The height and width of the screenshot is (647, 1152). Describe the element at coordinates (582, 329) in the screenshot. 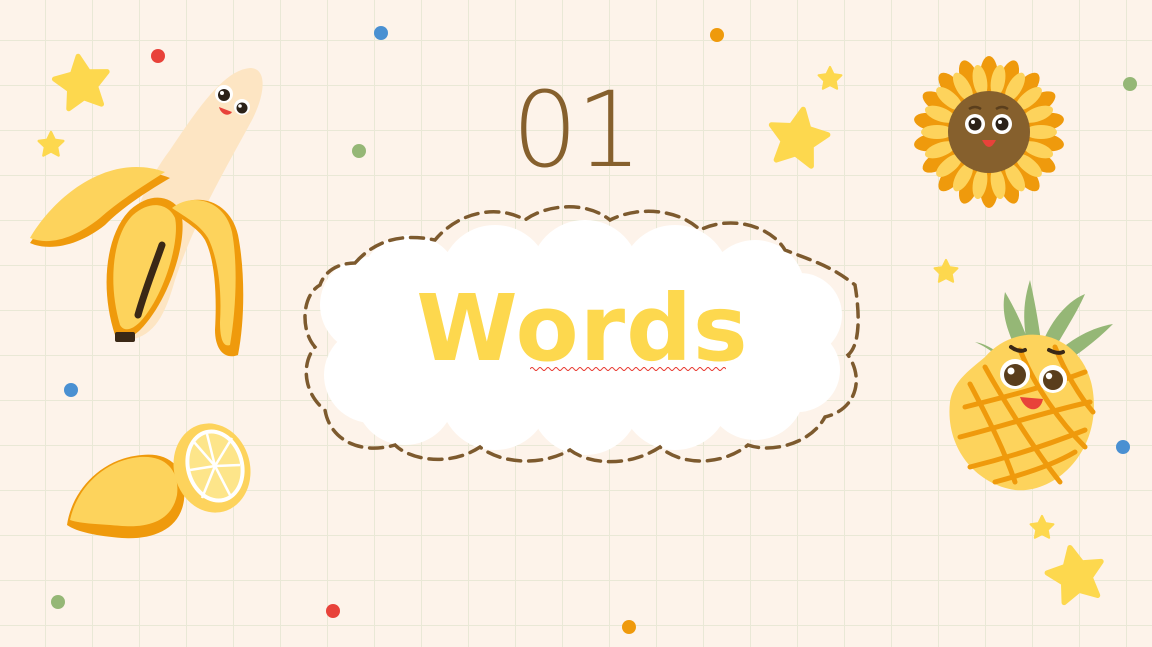

I see `slide-title: Words` at that location.